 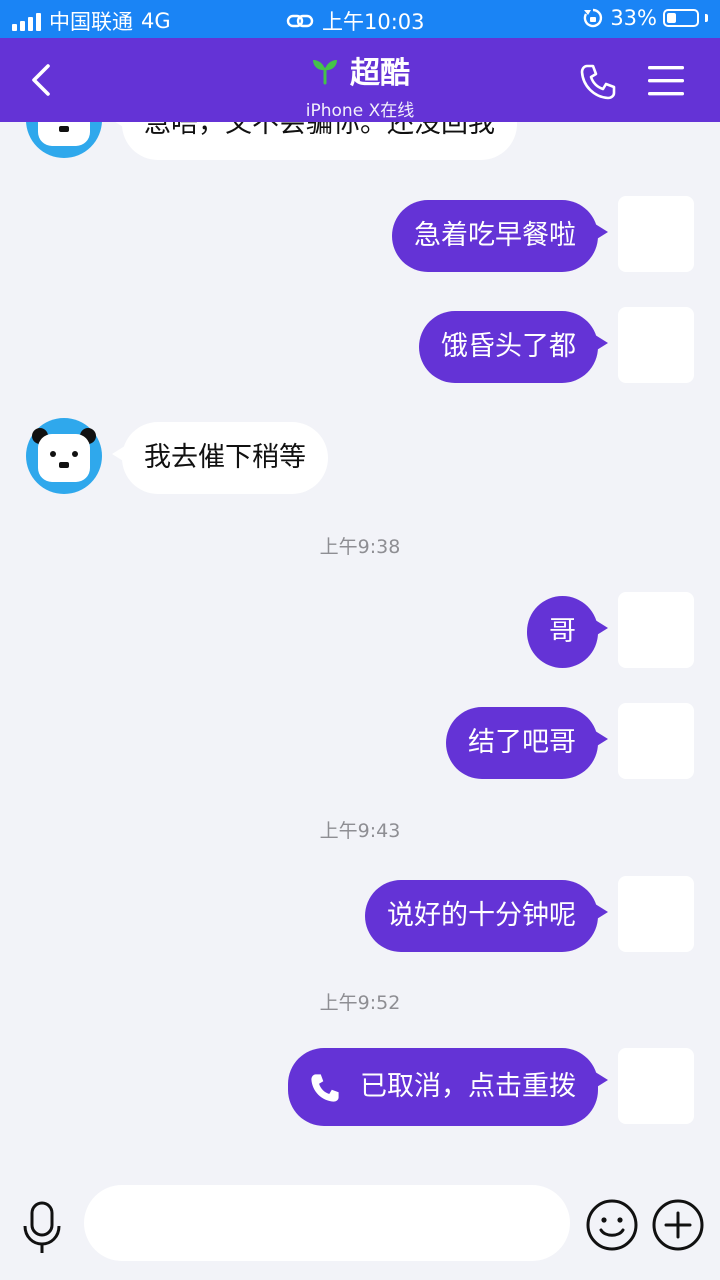 I want to click on sprout-icon, so click(x=325, y=72).